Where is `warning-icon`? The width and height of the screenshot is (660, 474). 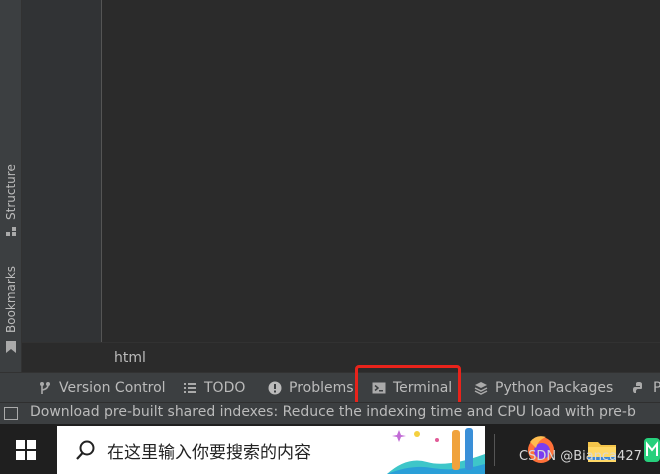 warning-icon is located at coordinates (275, 388).